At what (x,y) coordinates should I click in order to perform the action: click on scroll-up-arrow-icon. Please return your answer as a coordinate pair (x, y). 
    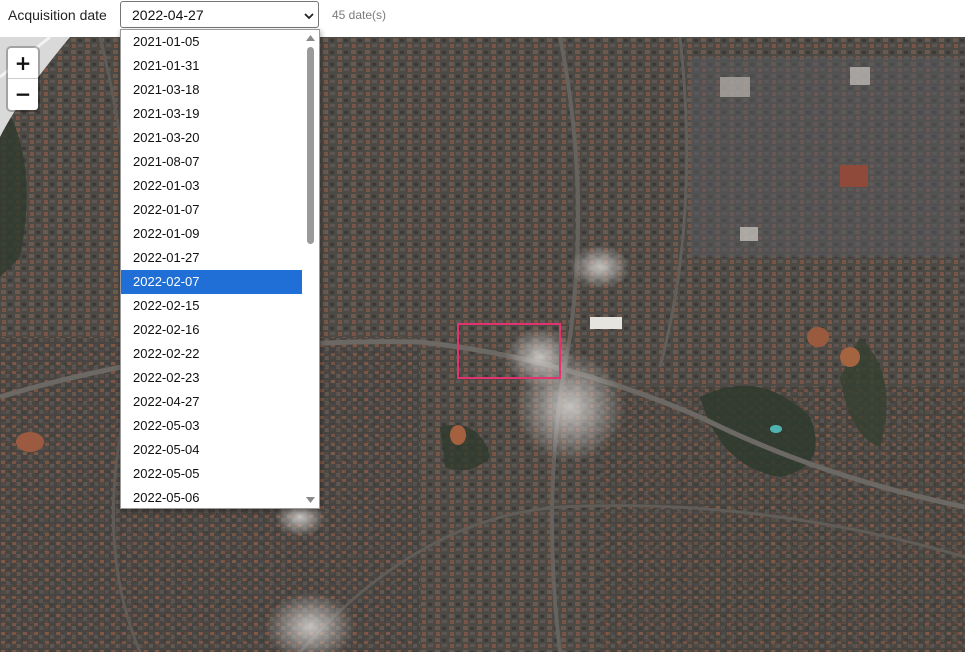
    Looking at the image, I should click on (310, 37).